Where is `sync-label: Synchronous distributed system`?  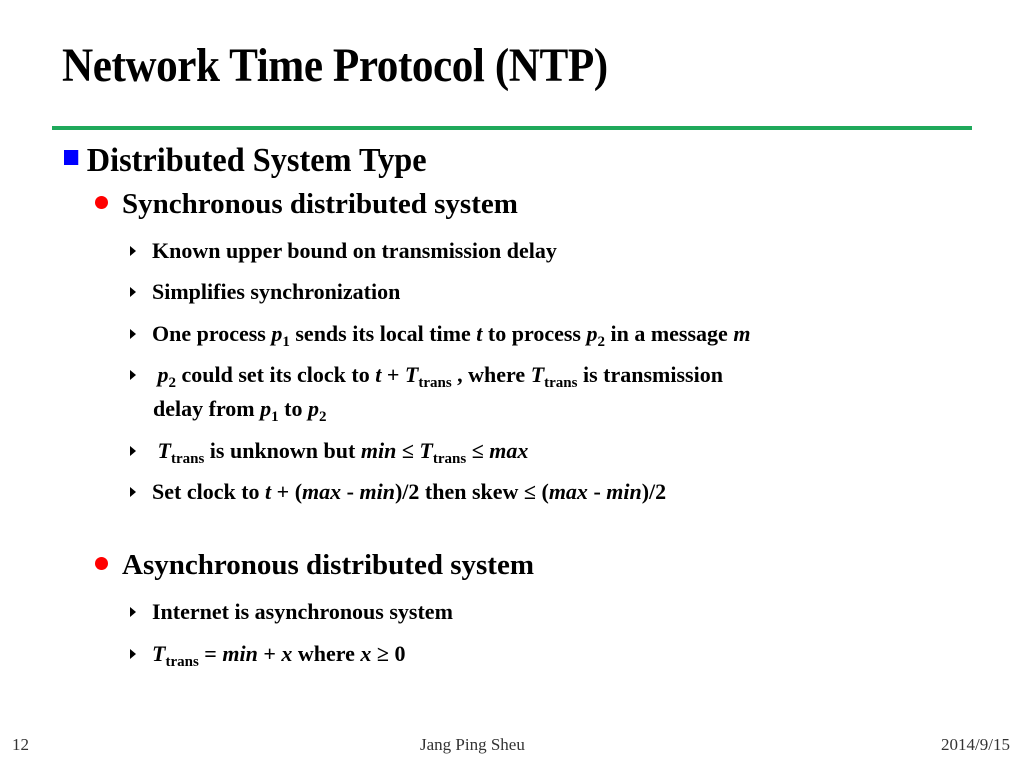 sync-label: Synchronous distributed system is located at coordinates (320, 204).